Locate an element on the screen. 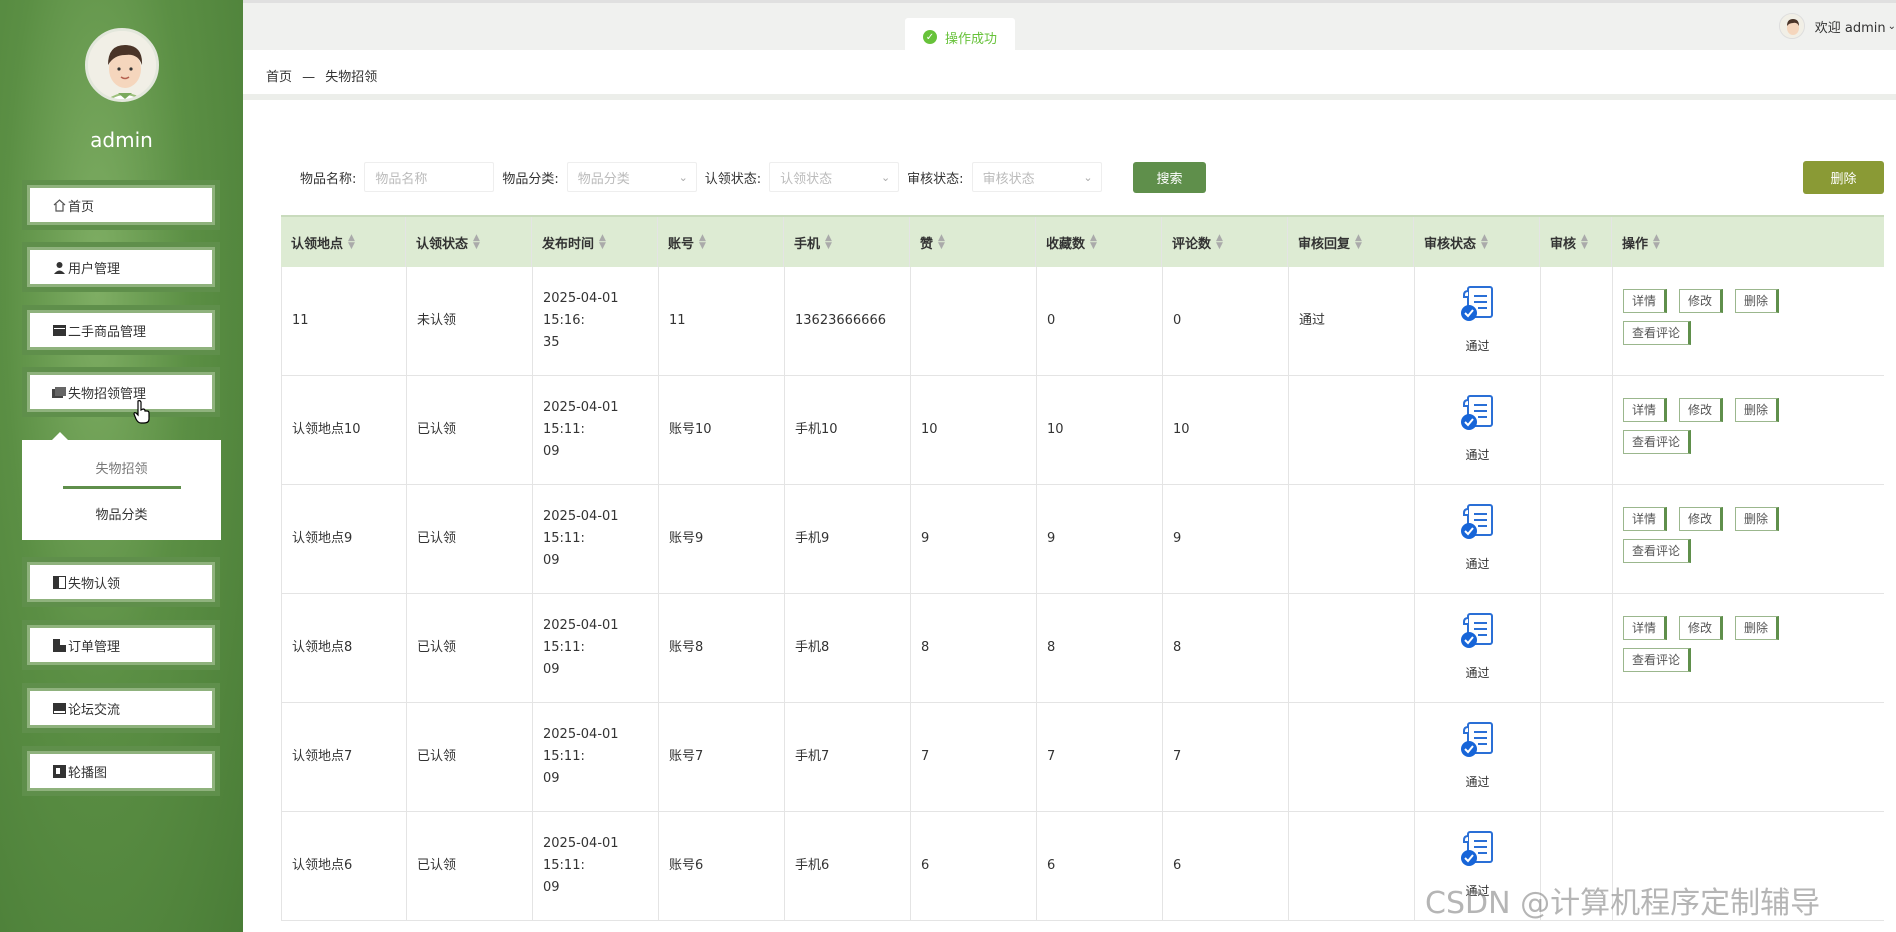  audit-status-select: 审核状态 ⌄ is located at coordinates (1036, 177).